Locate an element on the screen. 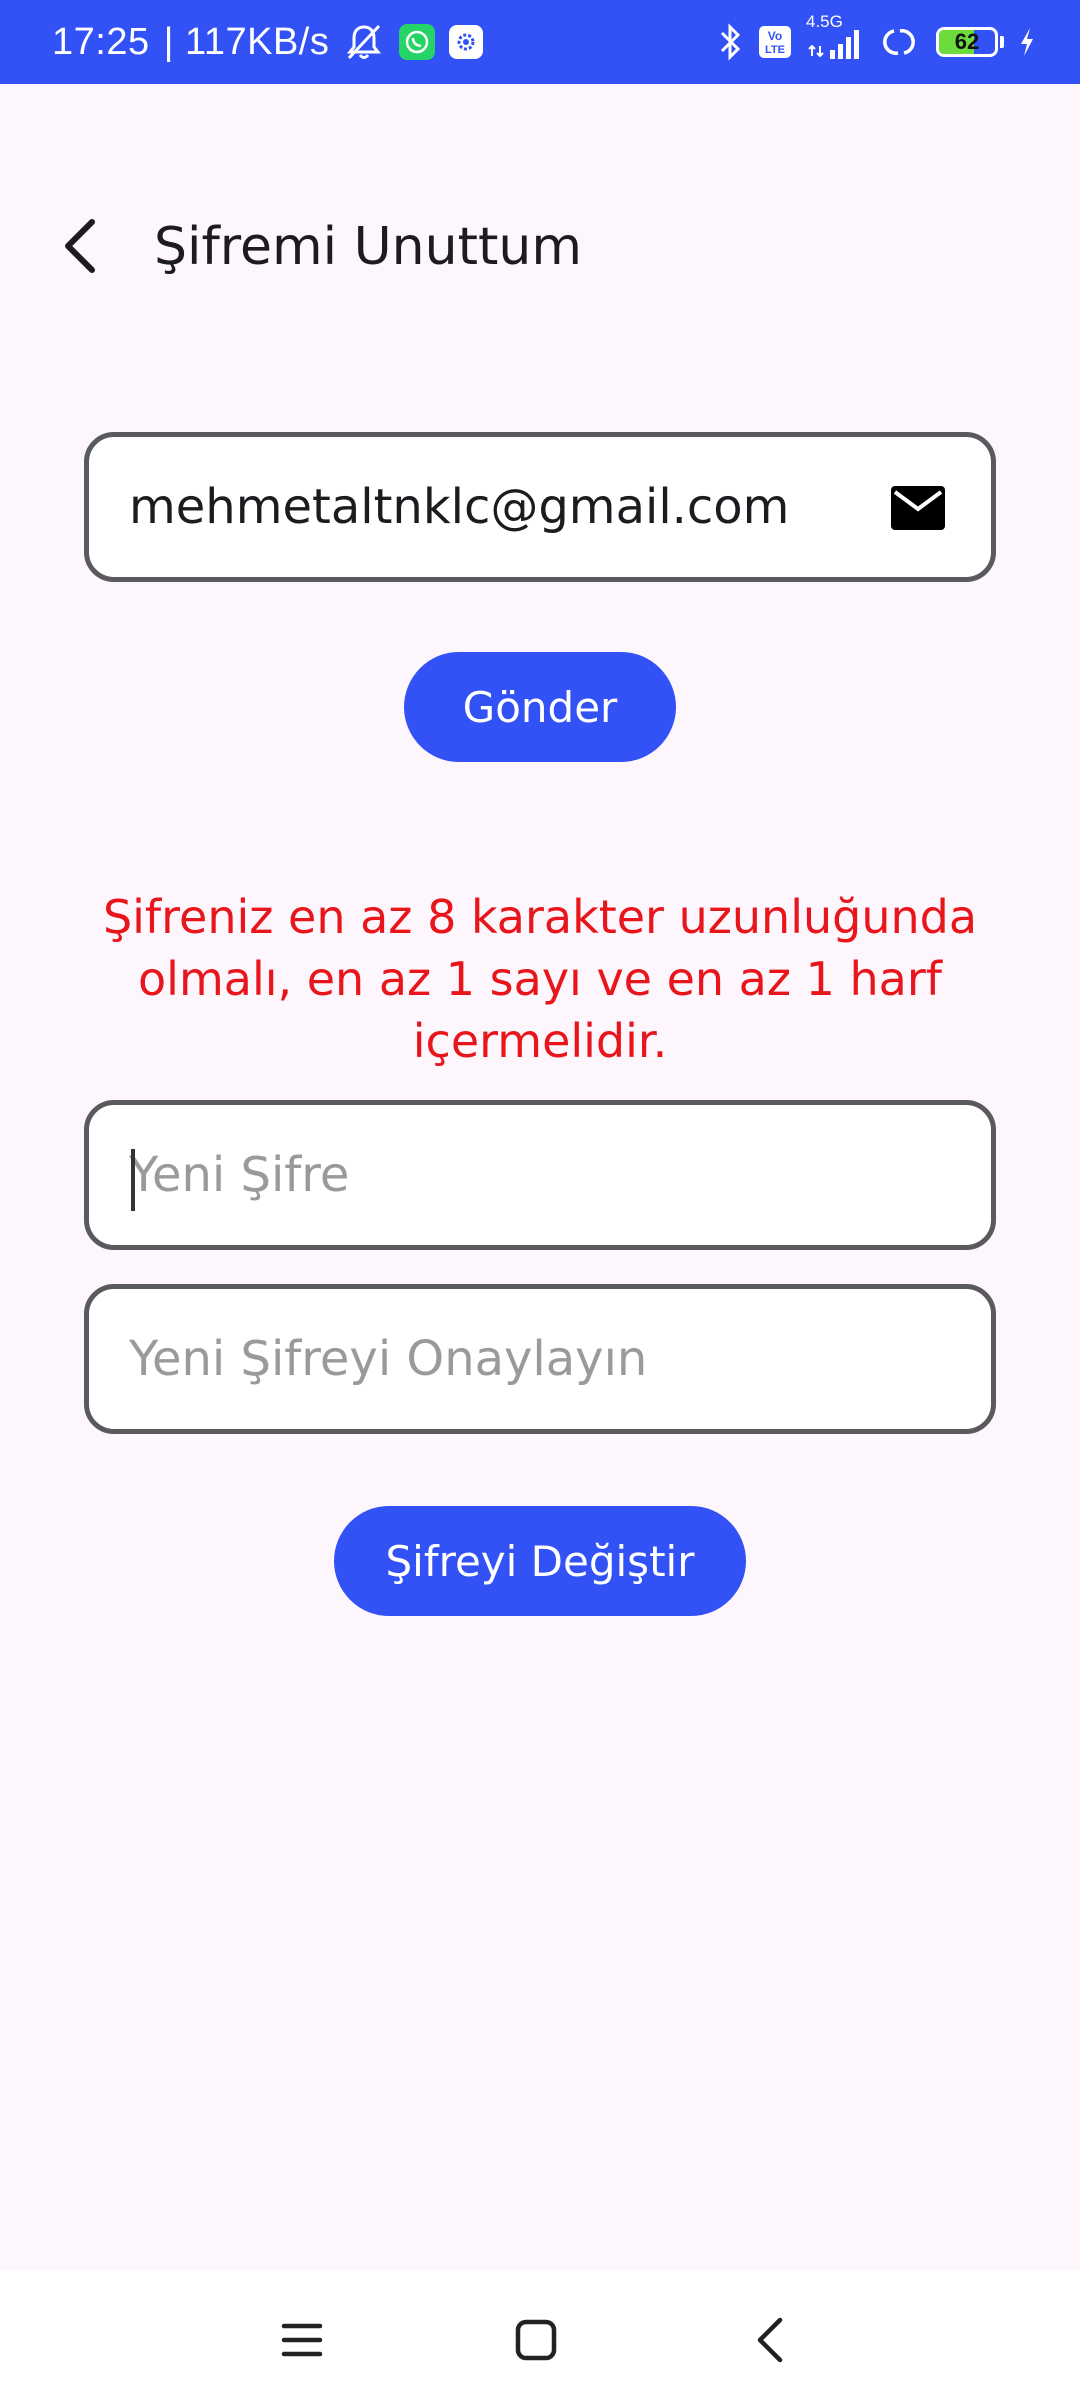  system-nav-bar is located at coordinates (540, 2335).